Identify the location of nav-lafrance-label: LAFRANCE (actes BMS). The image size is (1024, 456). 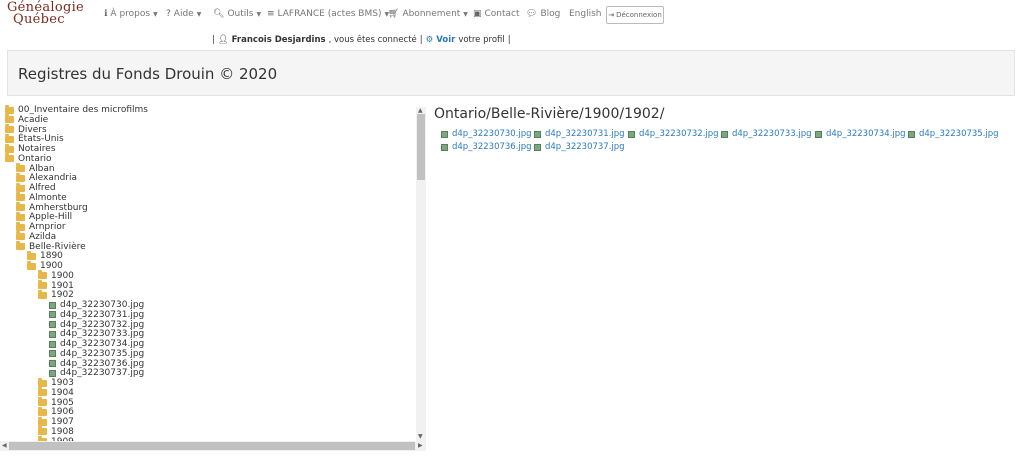
(329, 14).